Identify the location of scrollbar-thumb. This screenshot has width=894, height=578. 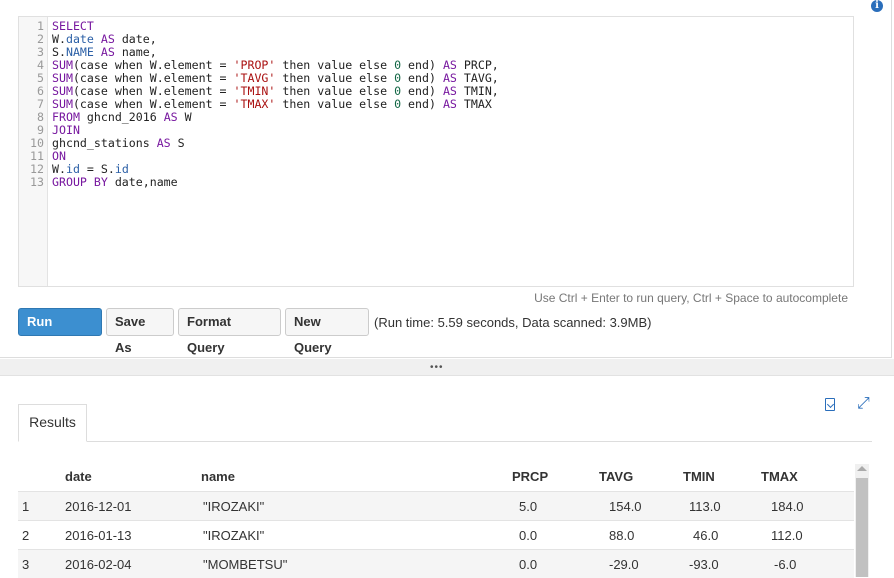
(862, 527).